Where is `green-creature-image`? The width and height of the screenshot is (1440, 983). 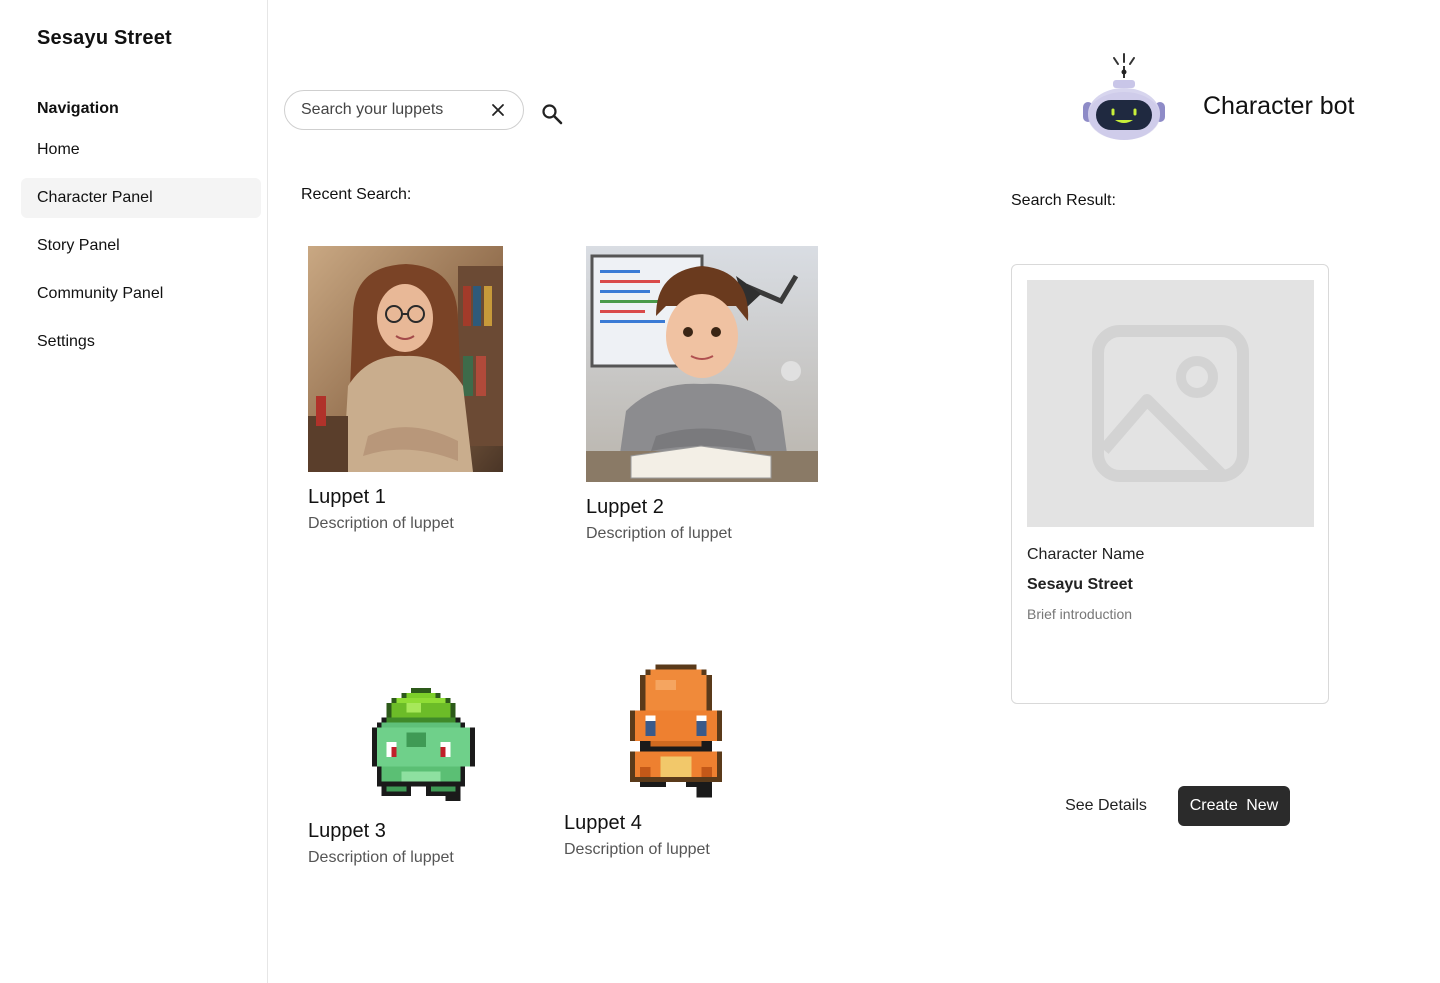
green-creature-image is located at coordinates (423, 745).